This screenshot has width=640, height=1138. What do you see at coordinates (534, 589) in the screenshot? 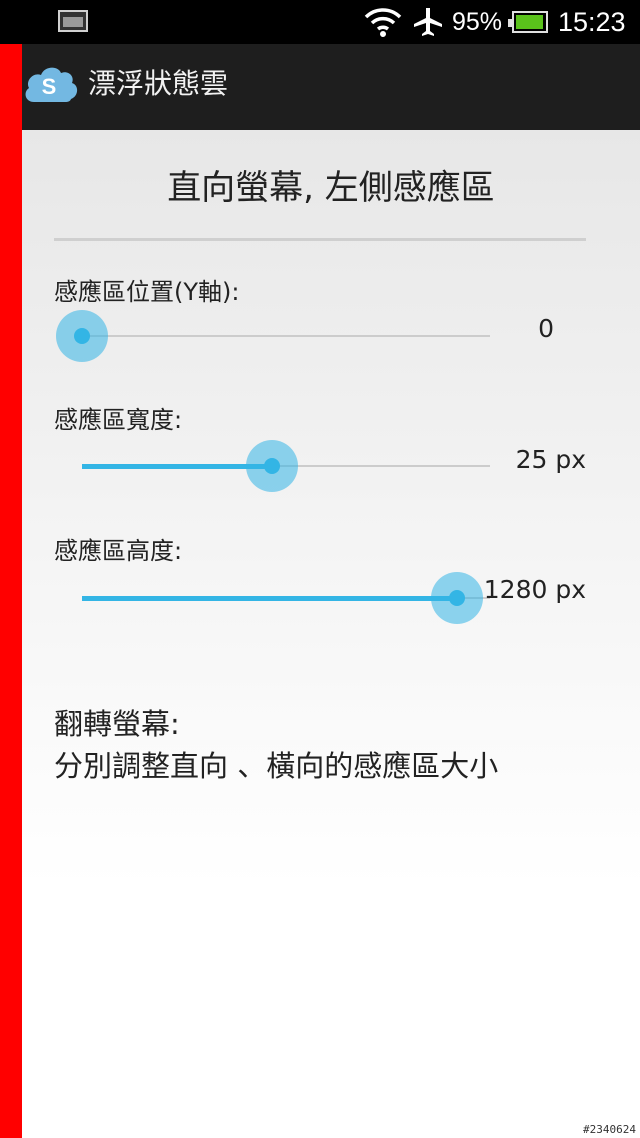
I see `height-value: 1280 px` at bounding box center [534, 589].